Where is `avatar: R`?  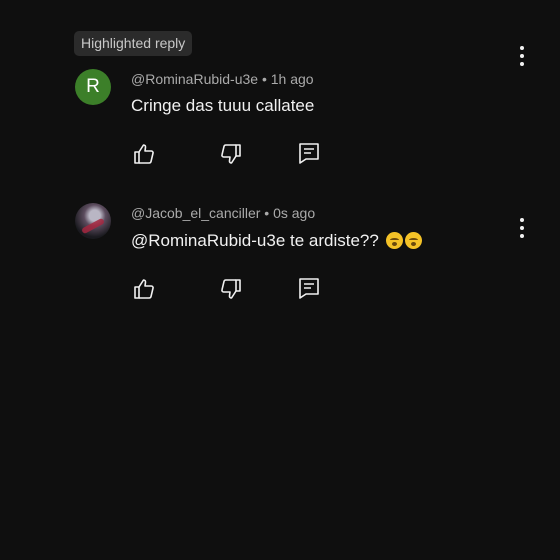 avatar: R is located at coordinates (93, 87).